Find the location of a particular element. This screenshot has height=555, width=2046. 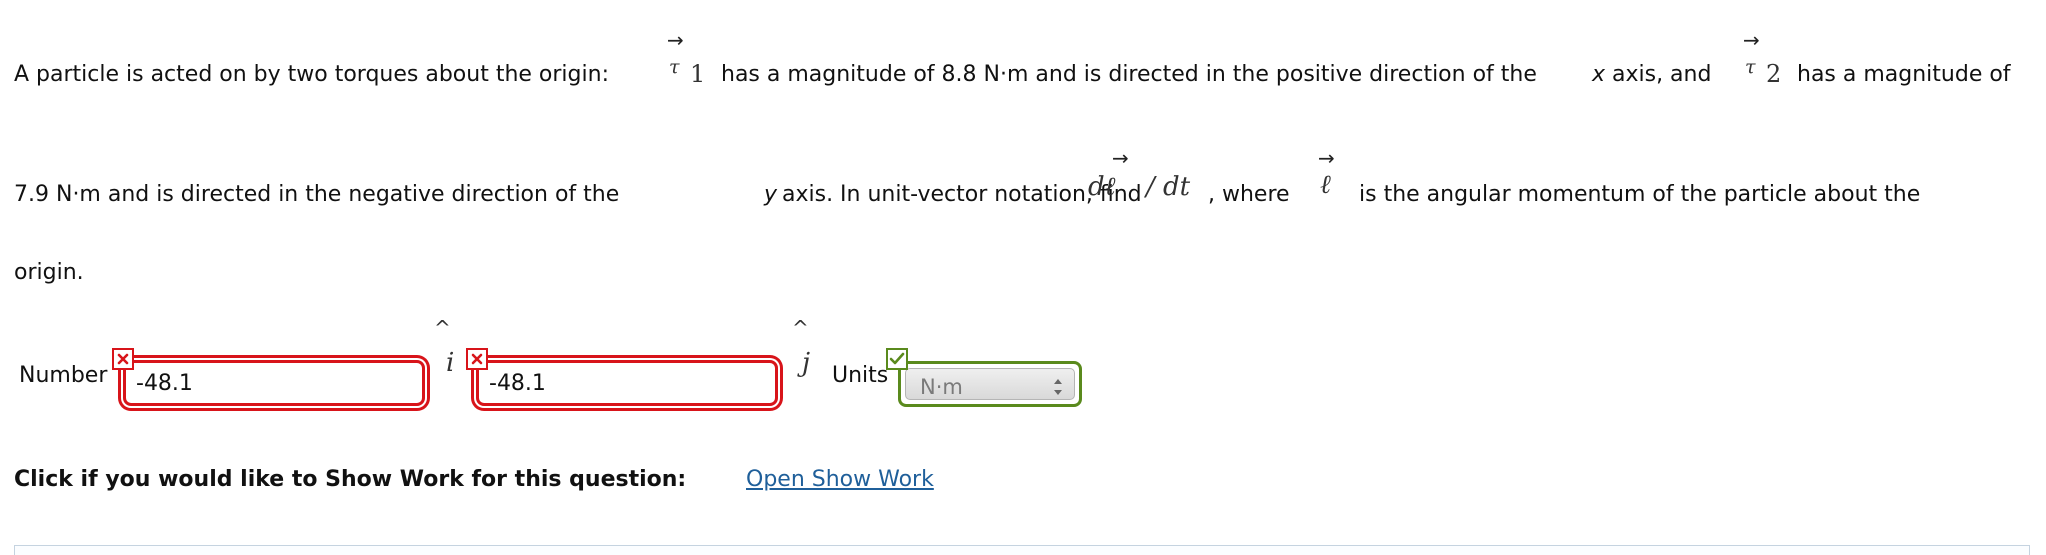

tau1-vector-arrow: → is located at coordinates (675, 40).